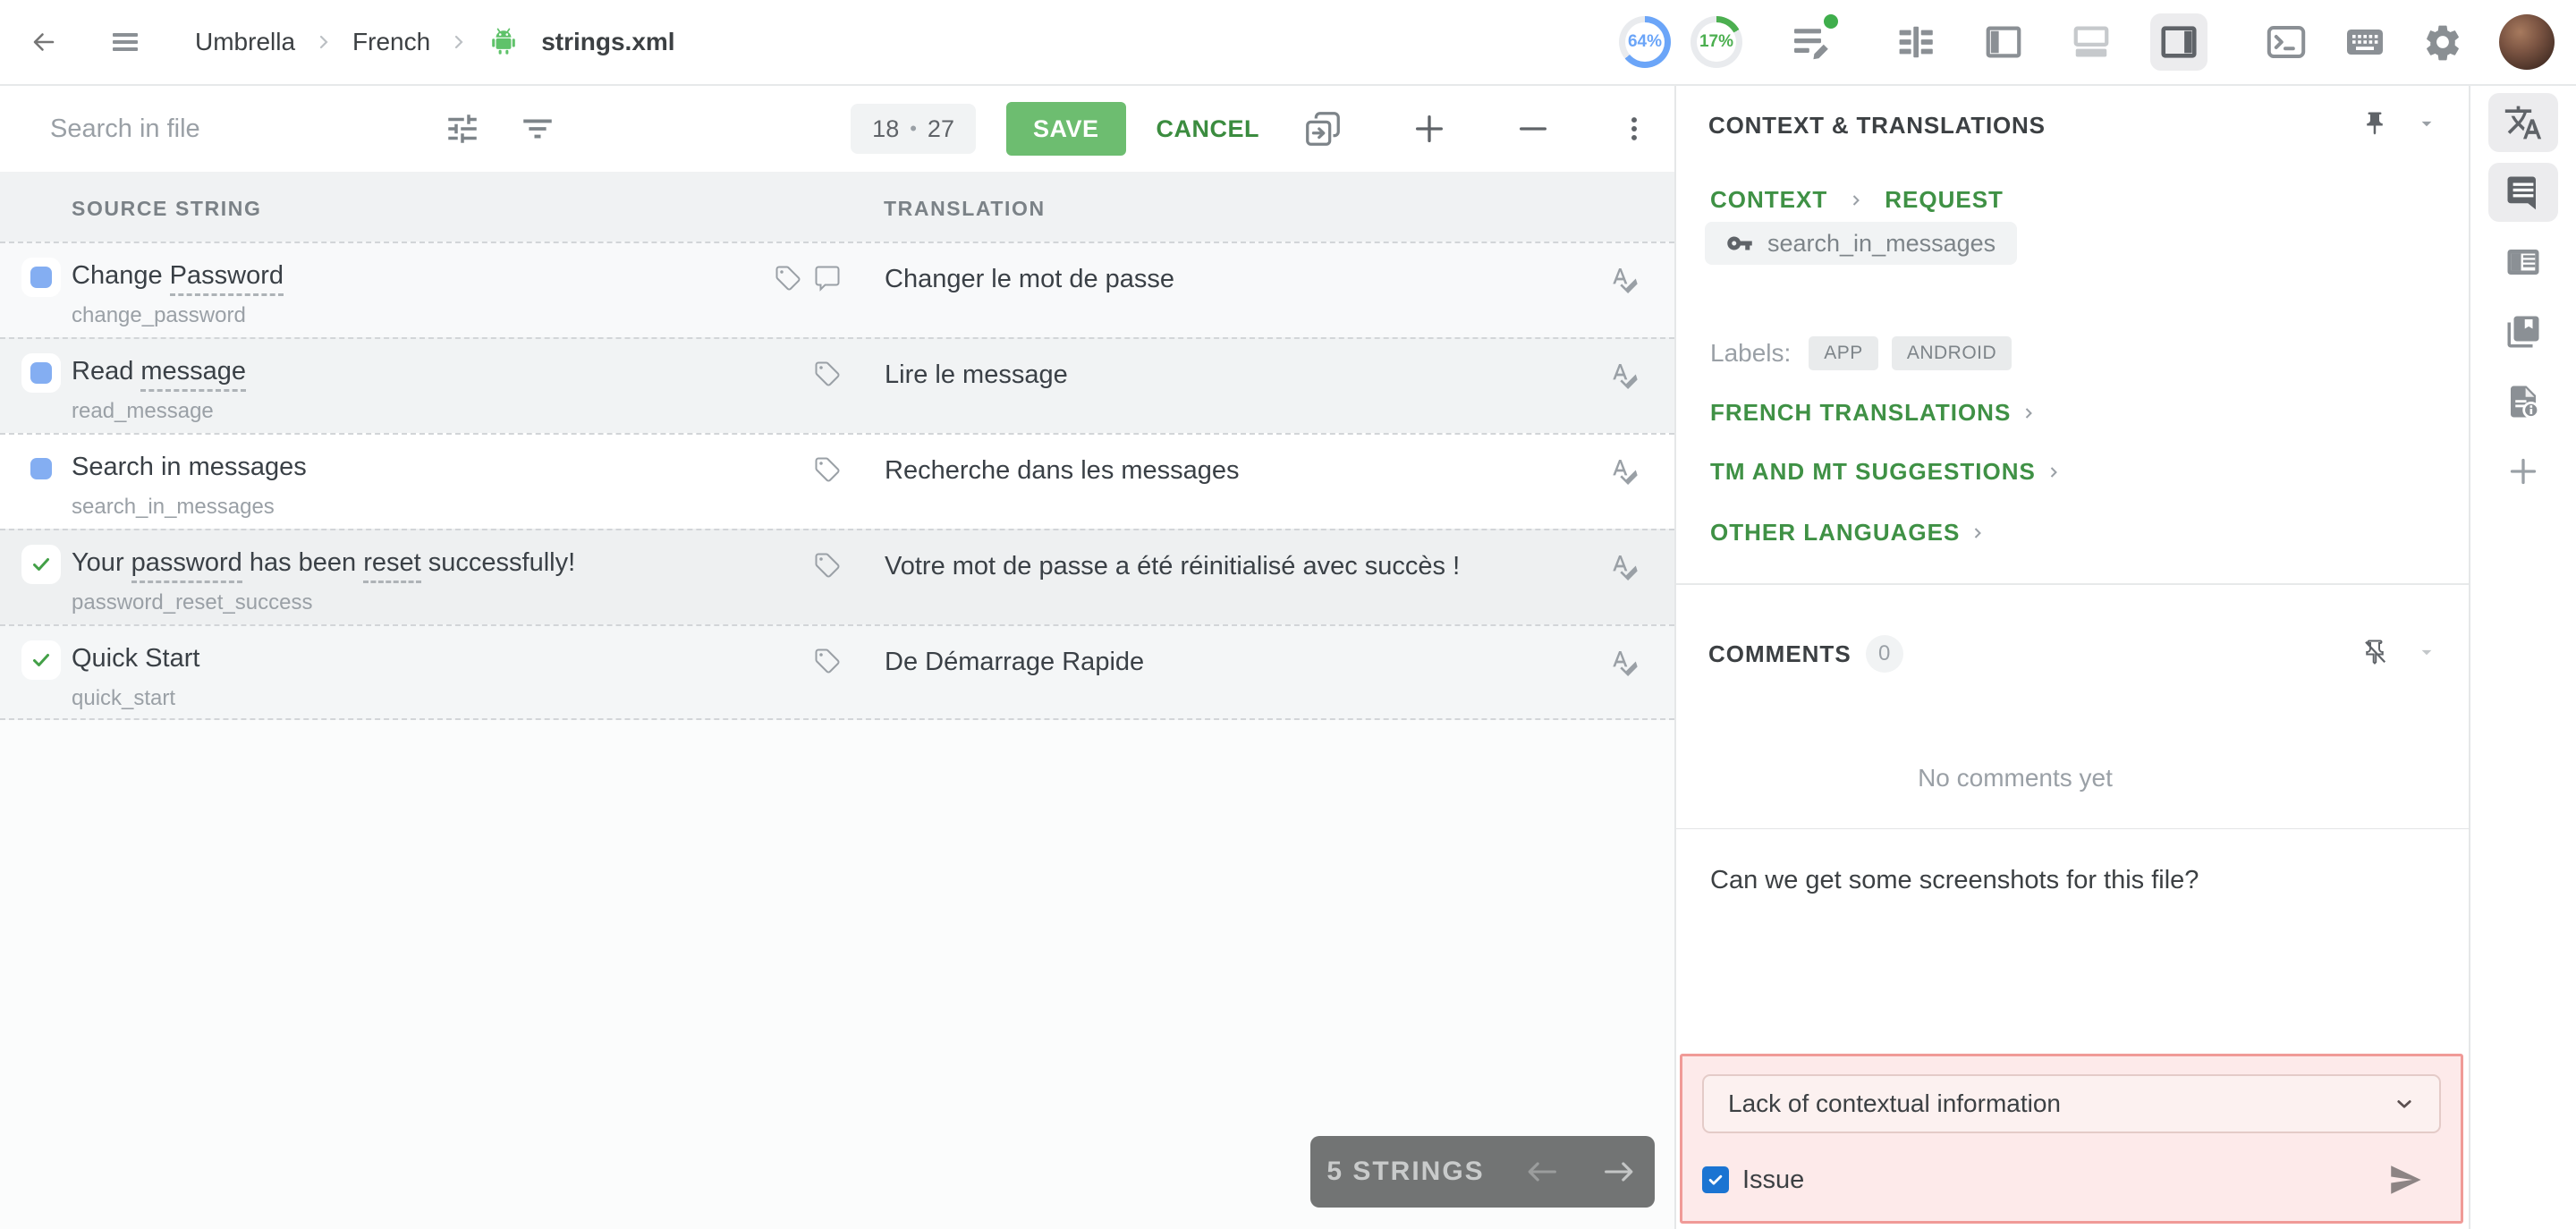 The height and width of the screenshot is (1229, 2576). What do you see at coordinates (2071, 1179) in the screenshot?
I see `issue-submit-row: Issue` at bounding box center [2071, 1179].